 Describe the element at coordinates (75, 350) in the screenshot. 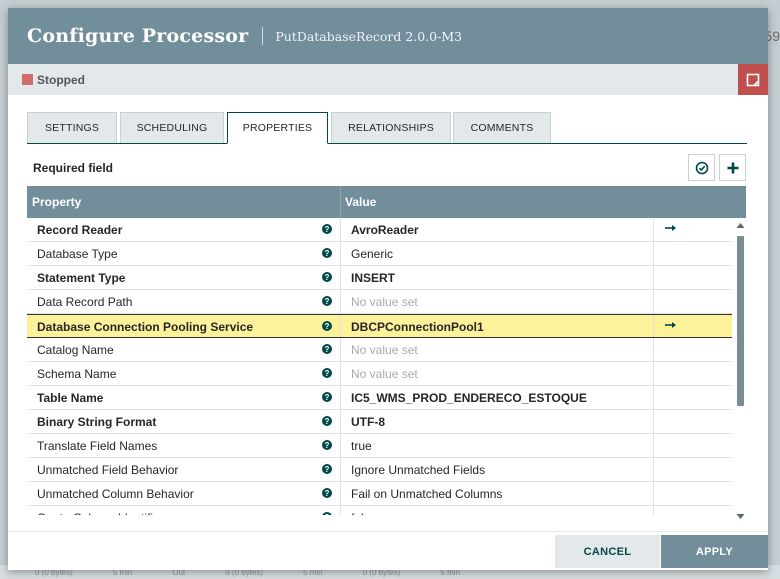

I see `property-name: Catalog Name` at that location.